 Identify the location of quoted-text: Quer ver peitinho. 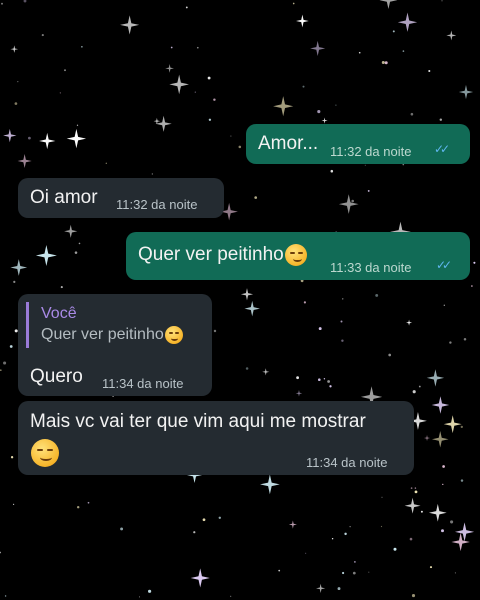
(112, 335).